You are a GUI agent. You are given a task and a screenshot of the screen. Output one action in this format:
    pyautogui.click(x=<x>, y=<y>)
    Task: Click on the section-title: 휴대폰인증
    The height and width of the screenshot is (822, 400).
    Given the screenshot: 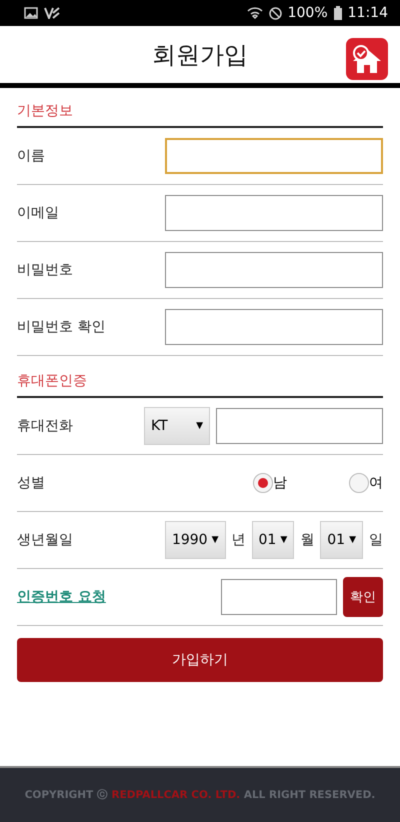 What is the action you would take?
    pyautogui.click(x=200, y=385)
    